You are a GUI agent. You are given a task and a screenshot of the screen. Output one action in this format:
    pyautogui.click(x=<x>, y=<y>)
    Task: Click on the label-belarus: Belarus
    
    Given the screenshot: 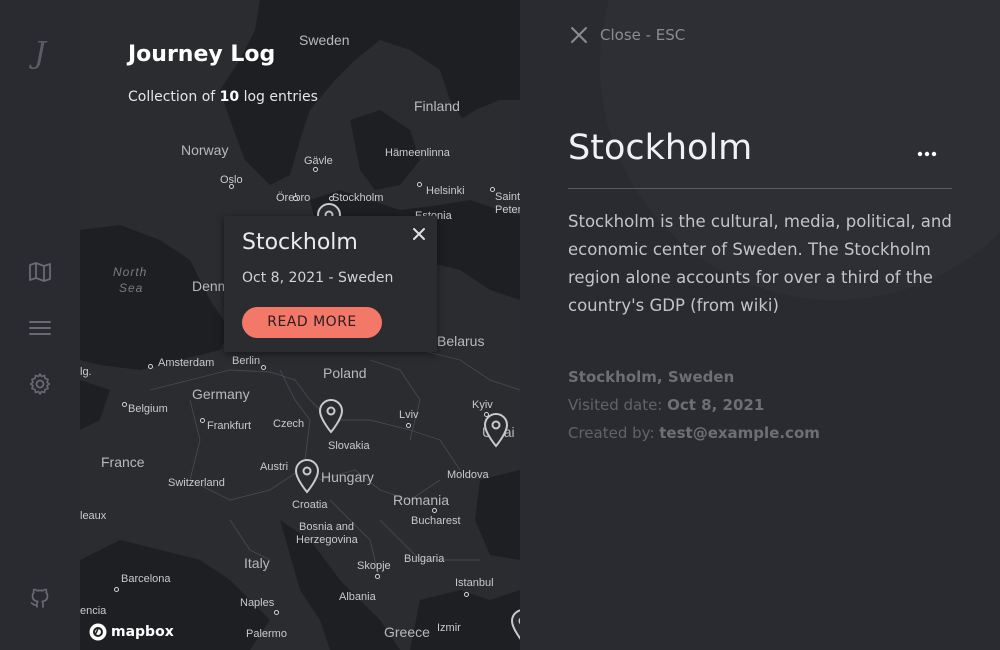 What is the action you would take?
    pyautogui.click(x=461, y=341)
    